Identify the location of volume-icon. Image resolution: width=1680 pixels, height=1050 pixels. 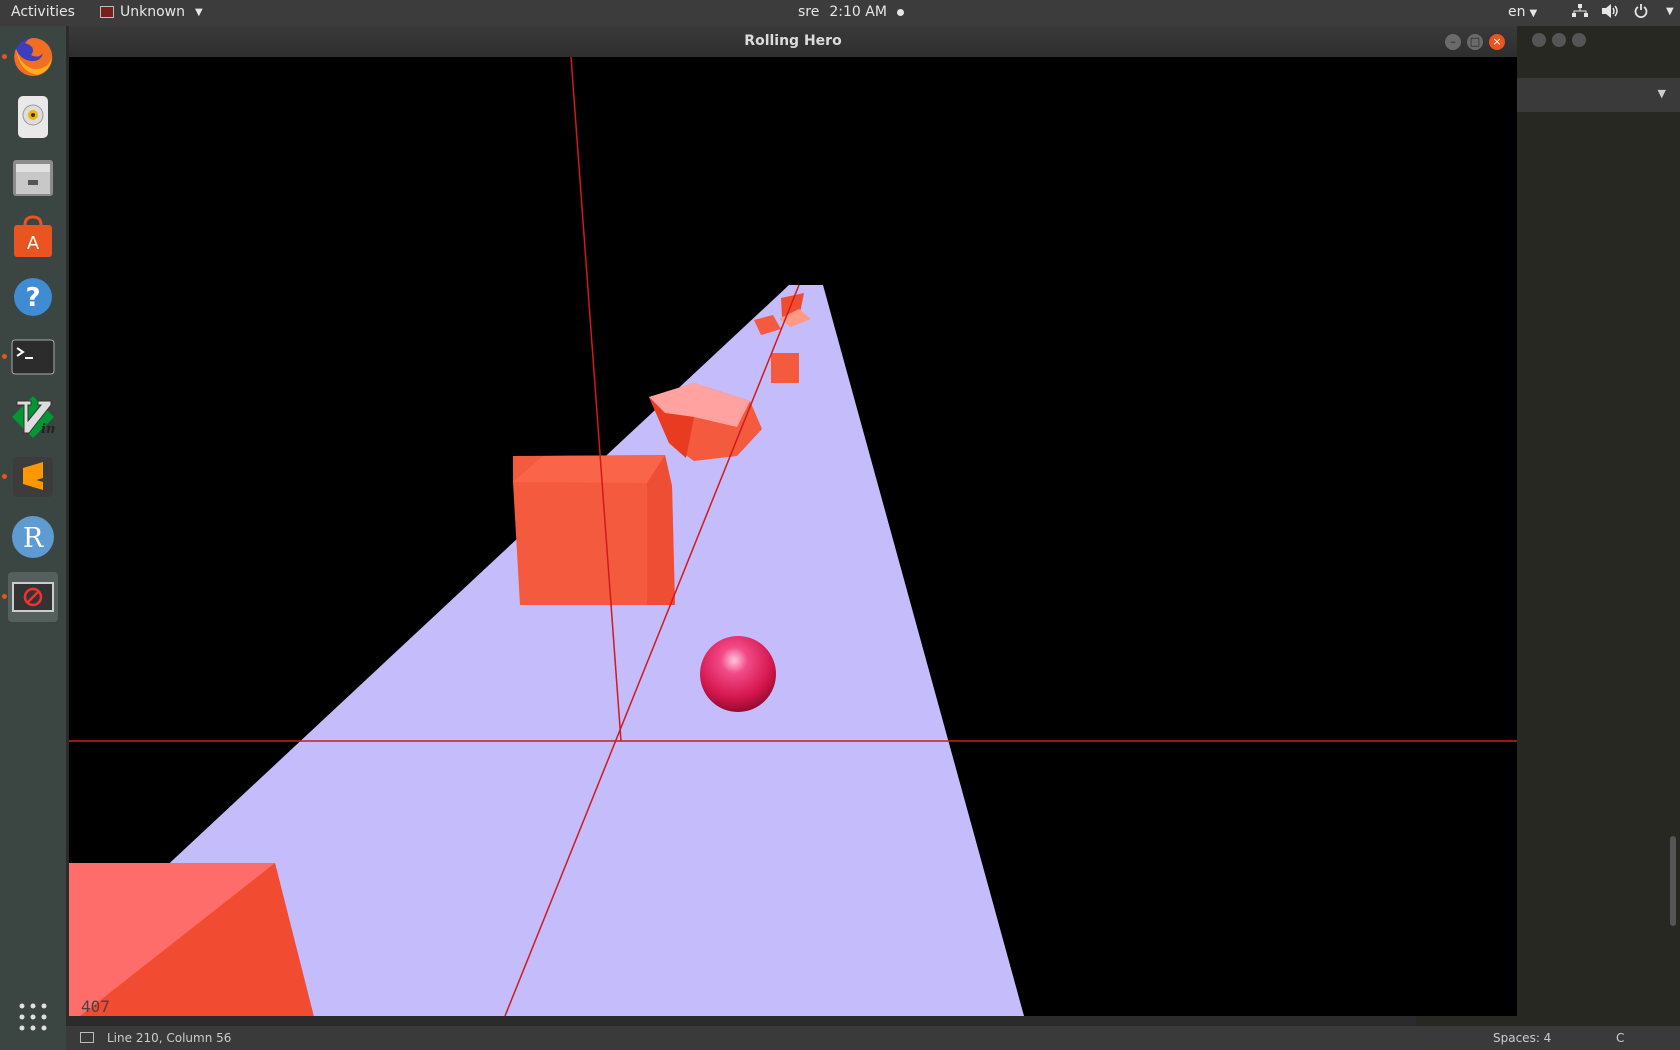
(1610, 11).